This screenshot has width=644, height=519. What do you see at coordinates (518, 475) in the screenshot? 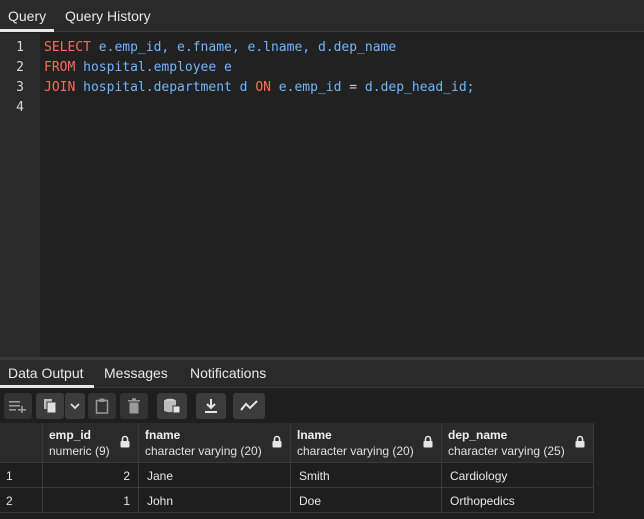
I see `table-cell: Cardiology` at bounding box center [518, 475].